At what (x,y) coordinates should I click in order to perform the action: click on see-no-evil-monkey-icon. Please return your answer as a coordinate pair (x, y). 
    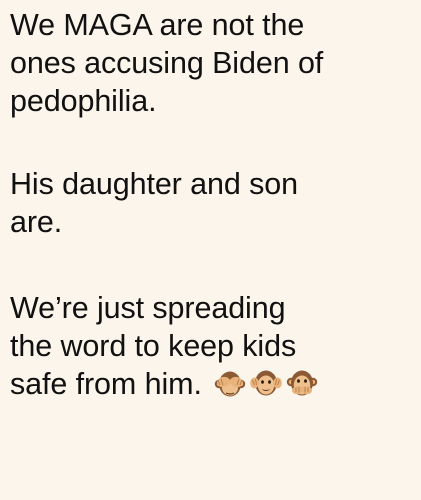
    Looking at the image, I should click on (230, 384).